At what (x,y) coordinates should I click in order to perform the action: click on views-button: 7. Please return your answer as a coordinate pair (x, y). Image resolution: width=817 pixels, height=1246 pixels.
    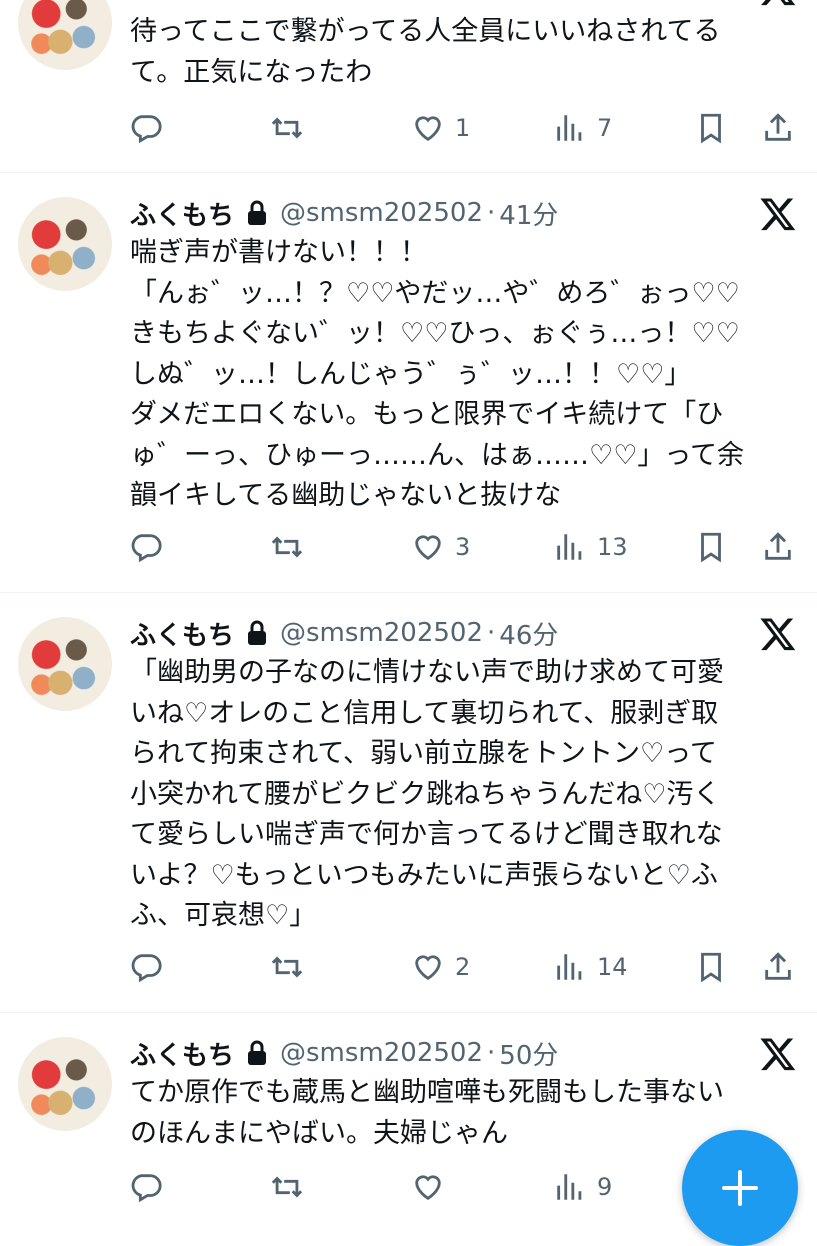
    Looking at the image, I should click on (582, 128).